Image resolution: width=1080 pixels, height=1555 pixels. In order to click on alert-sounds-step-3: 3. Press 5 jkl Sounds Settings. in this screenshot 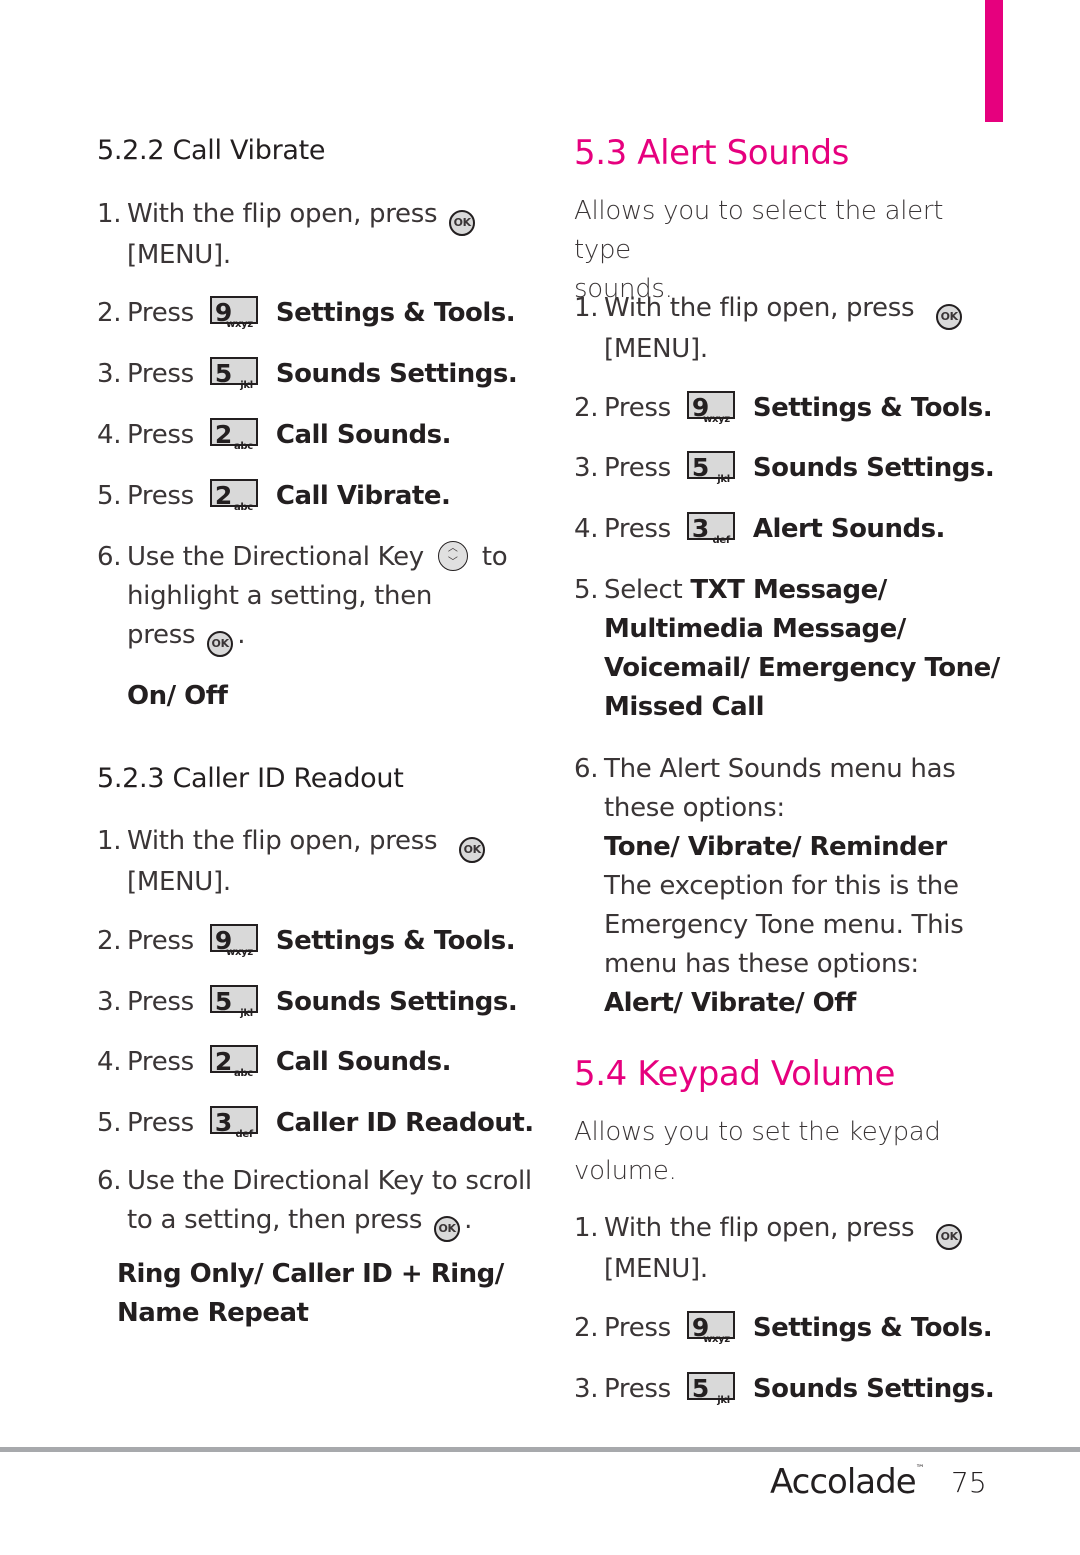, I will do `click(784, 468)`.